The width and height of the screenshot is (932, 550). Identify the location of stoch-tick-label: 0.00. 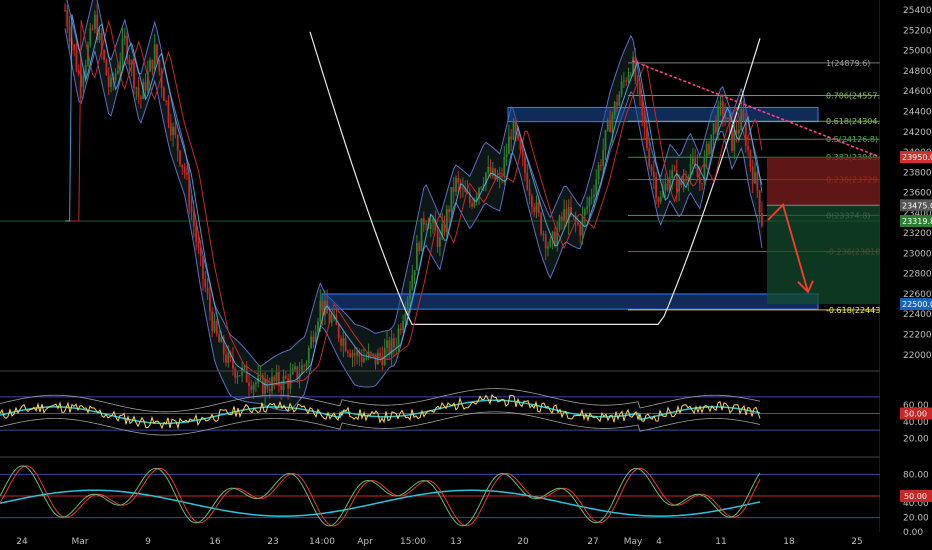
(913, 533).